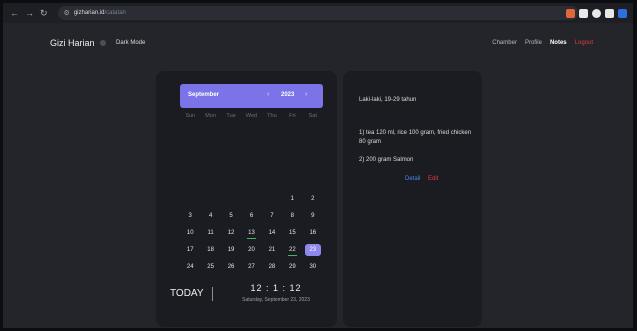 The width and height of the screenshot is (637, 331). I want to click on calendar-day: 22, so click(292, 250).